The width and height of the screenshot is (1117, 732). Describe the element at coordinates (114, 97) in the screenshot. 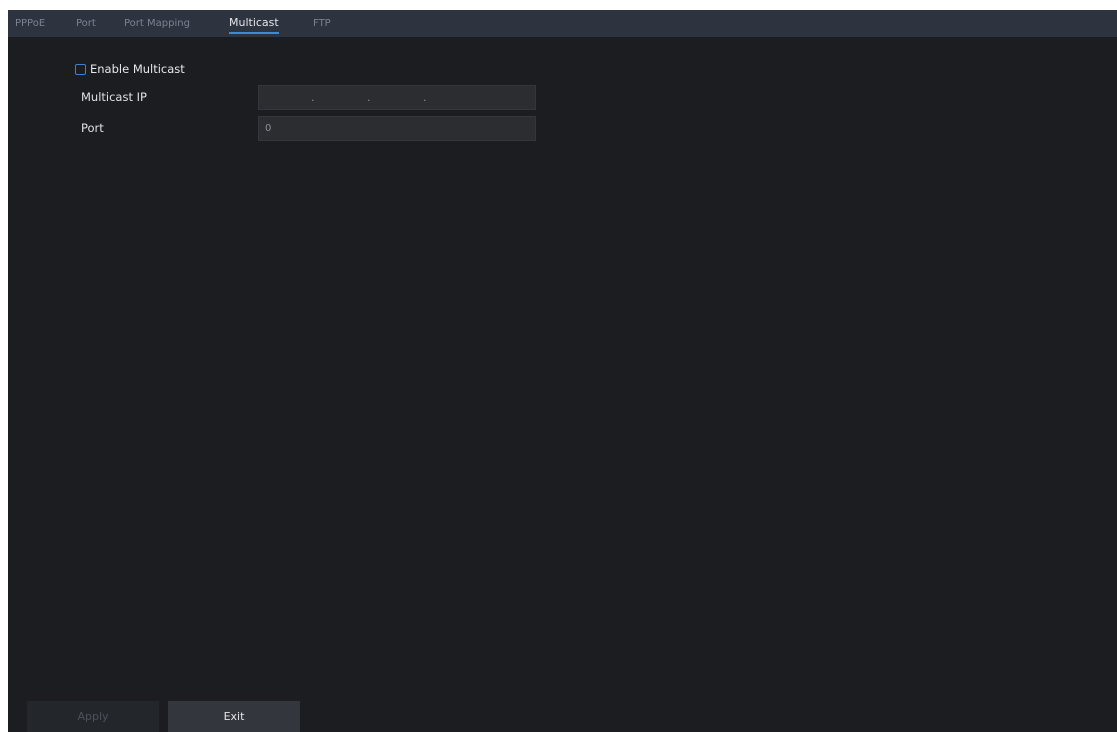

I see `multicast-ip-label: Multicast IP` at that location.